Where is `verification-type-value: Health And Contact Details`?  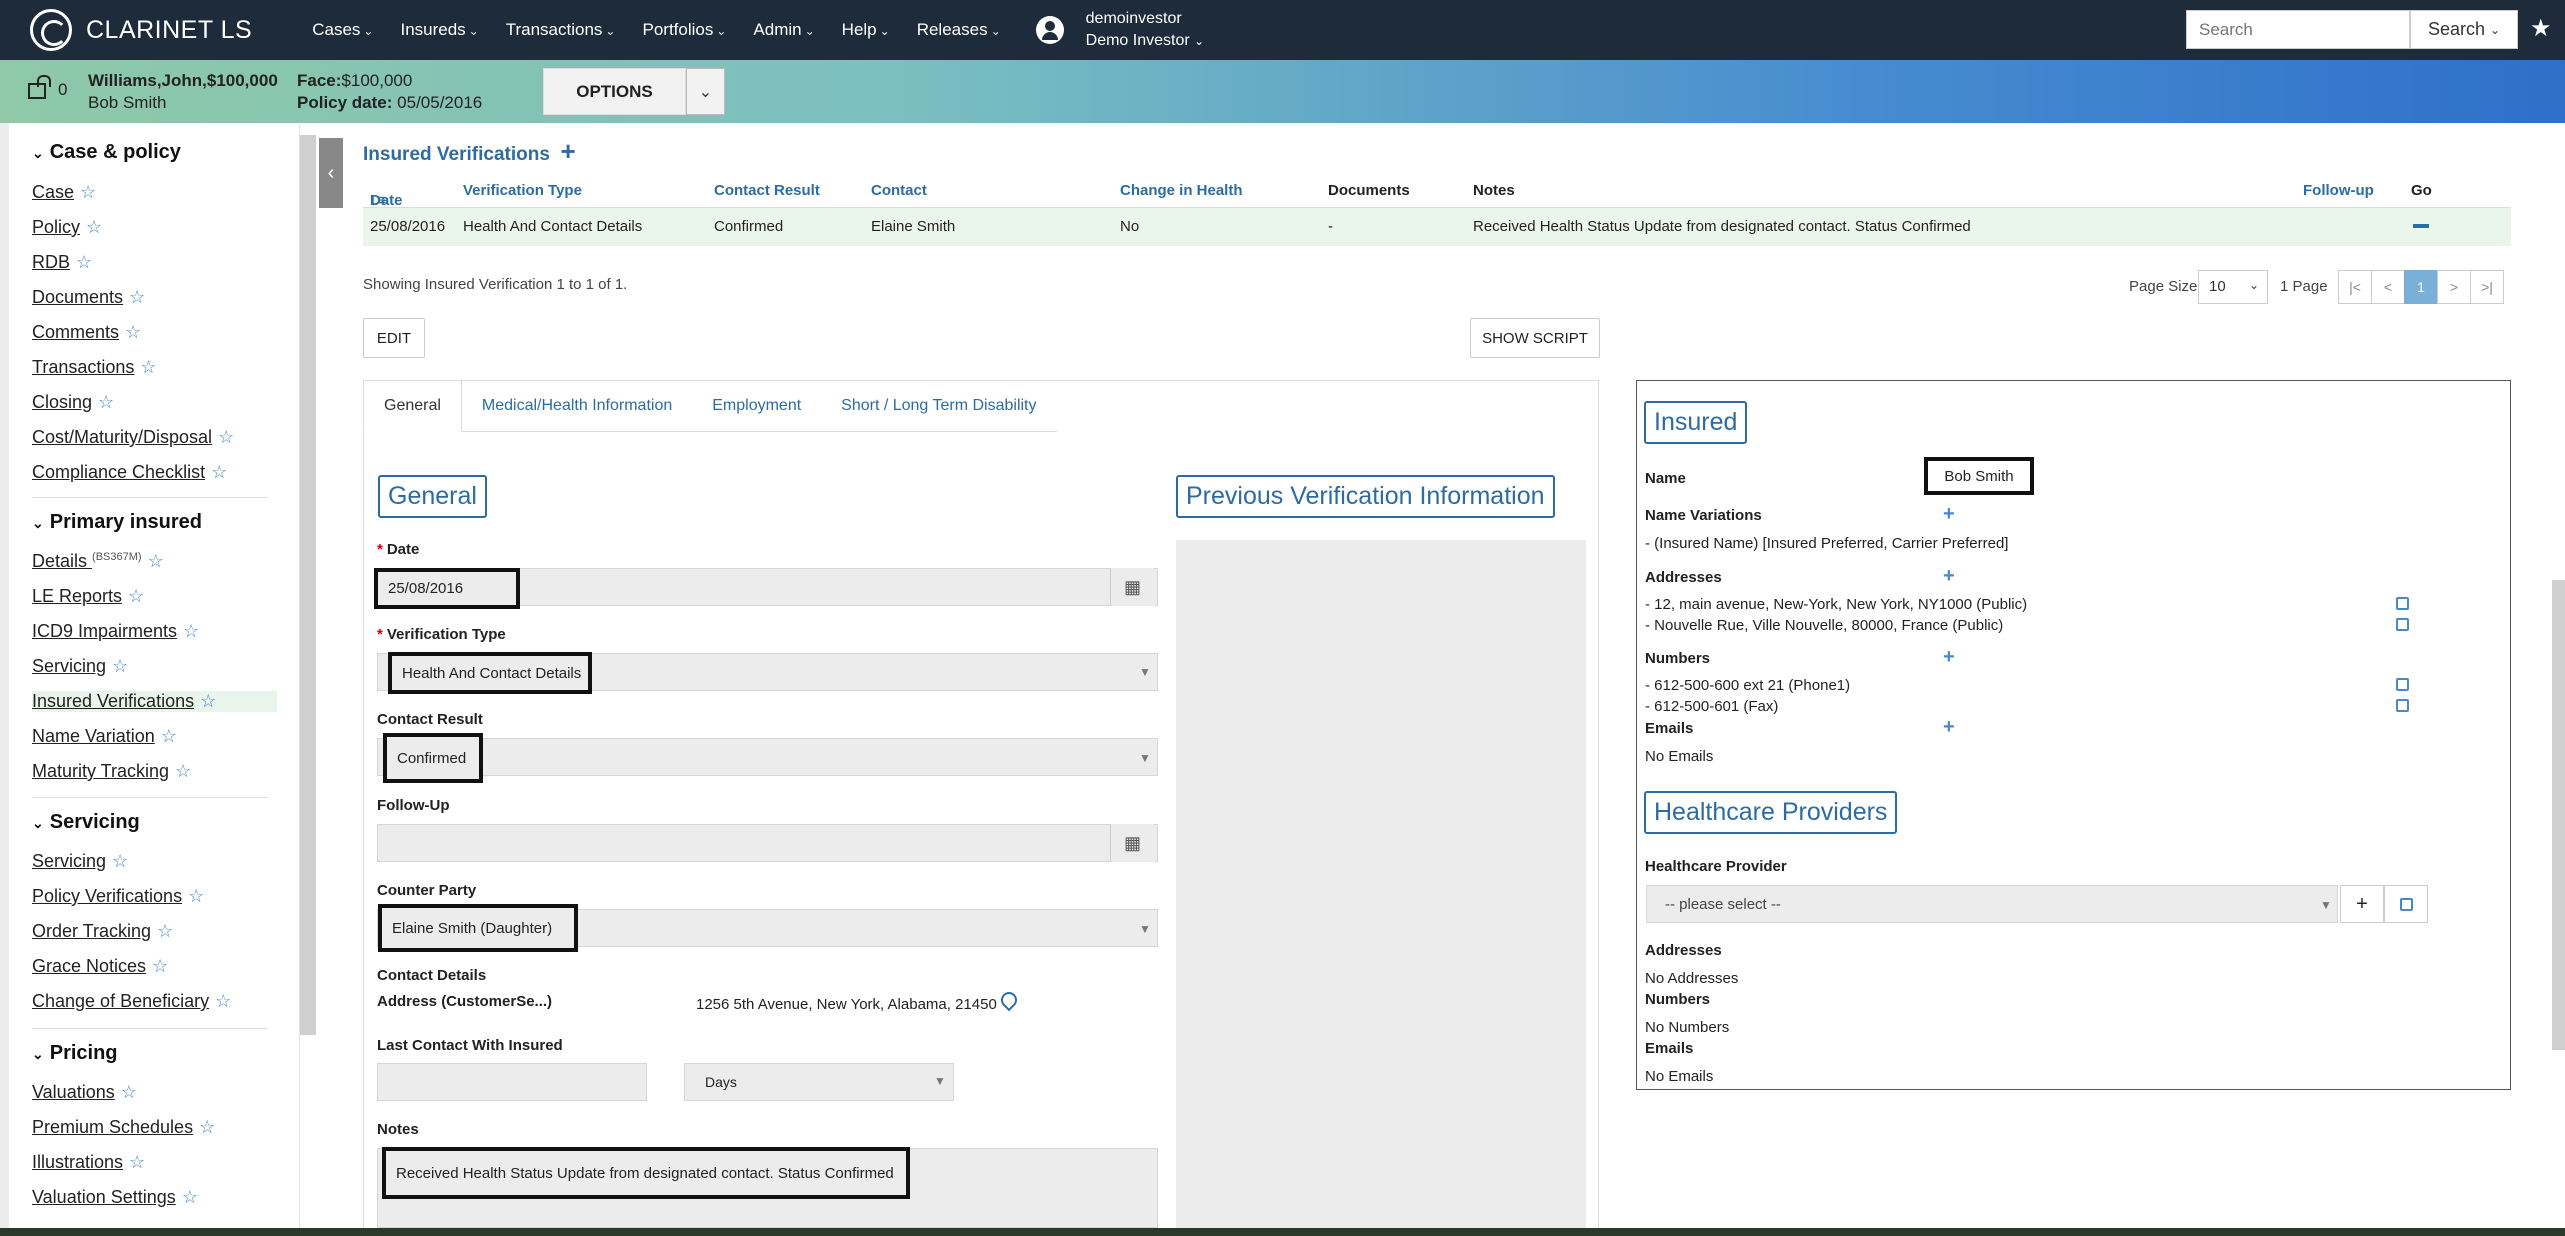 verification-type-value: Health And Contact Details is located at coordinates (490, 673).